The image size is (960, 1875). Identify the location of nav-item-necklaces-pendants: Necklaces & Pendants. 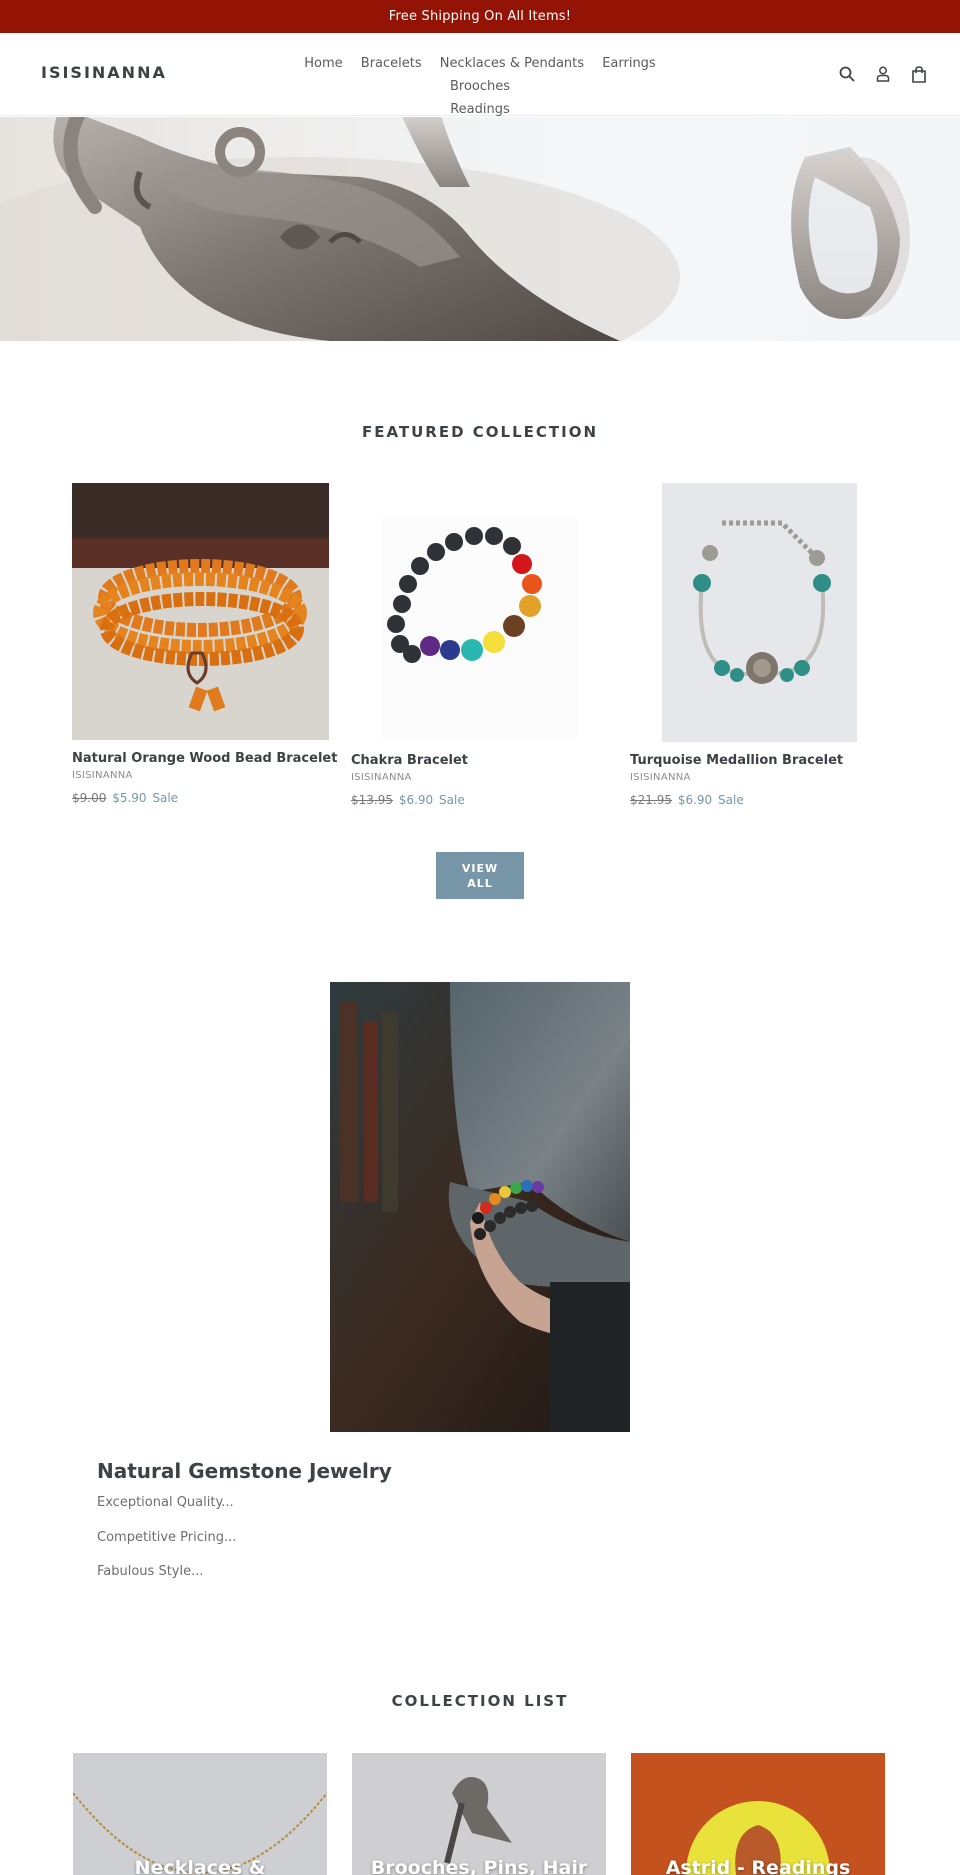
(512, 63).